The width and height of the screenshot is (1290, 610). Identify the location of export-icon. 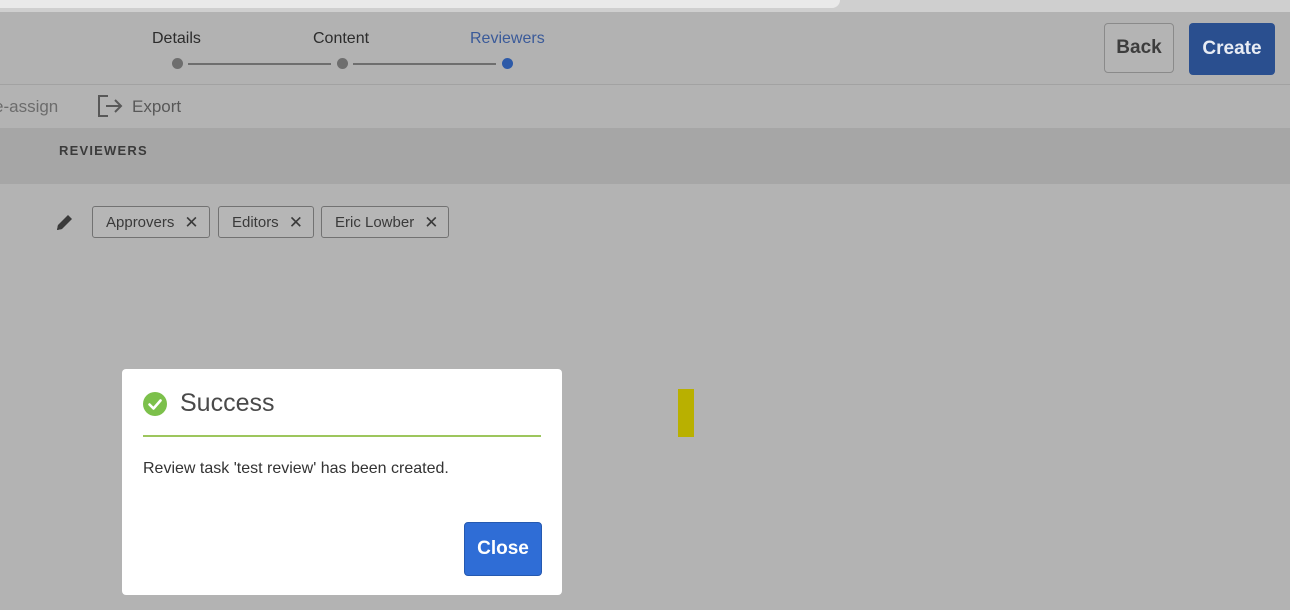
(110, 106).